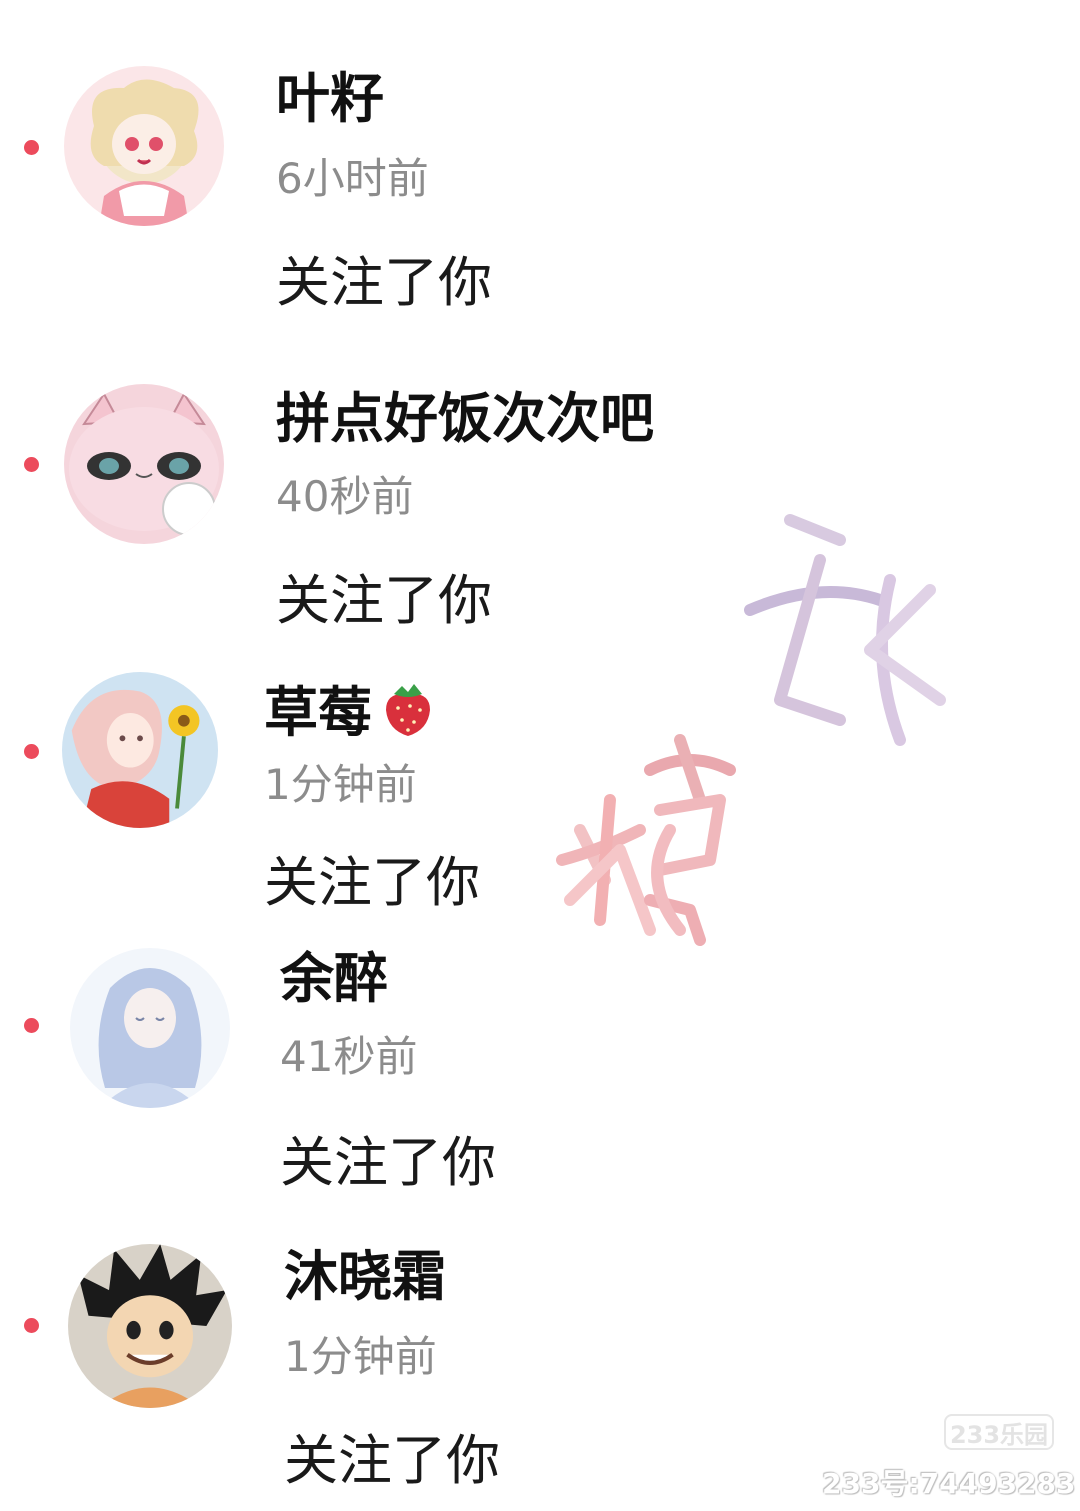 The width and height of the screenshot is (1080, 1511). I want to click on anime-girl-sunflower-avatar, so click(140, 750).